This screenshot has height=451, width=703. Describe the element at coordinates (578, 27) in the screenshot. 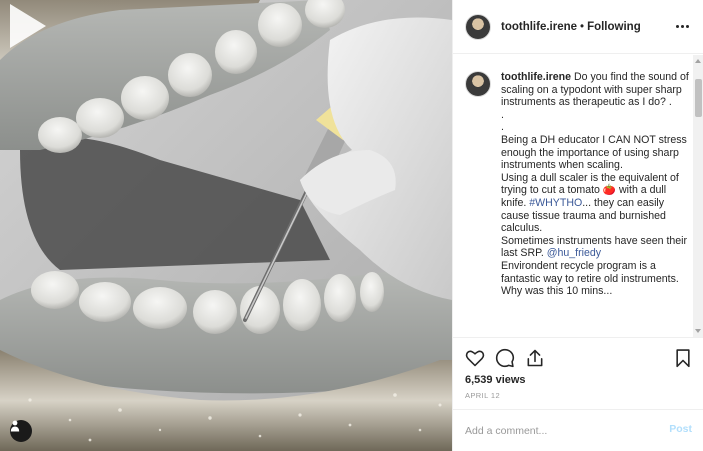

I see `post-header: toothlife.irene • Following` at that location.